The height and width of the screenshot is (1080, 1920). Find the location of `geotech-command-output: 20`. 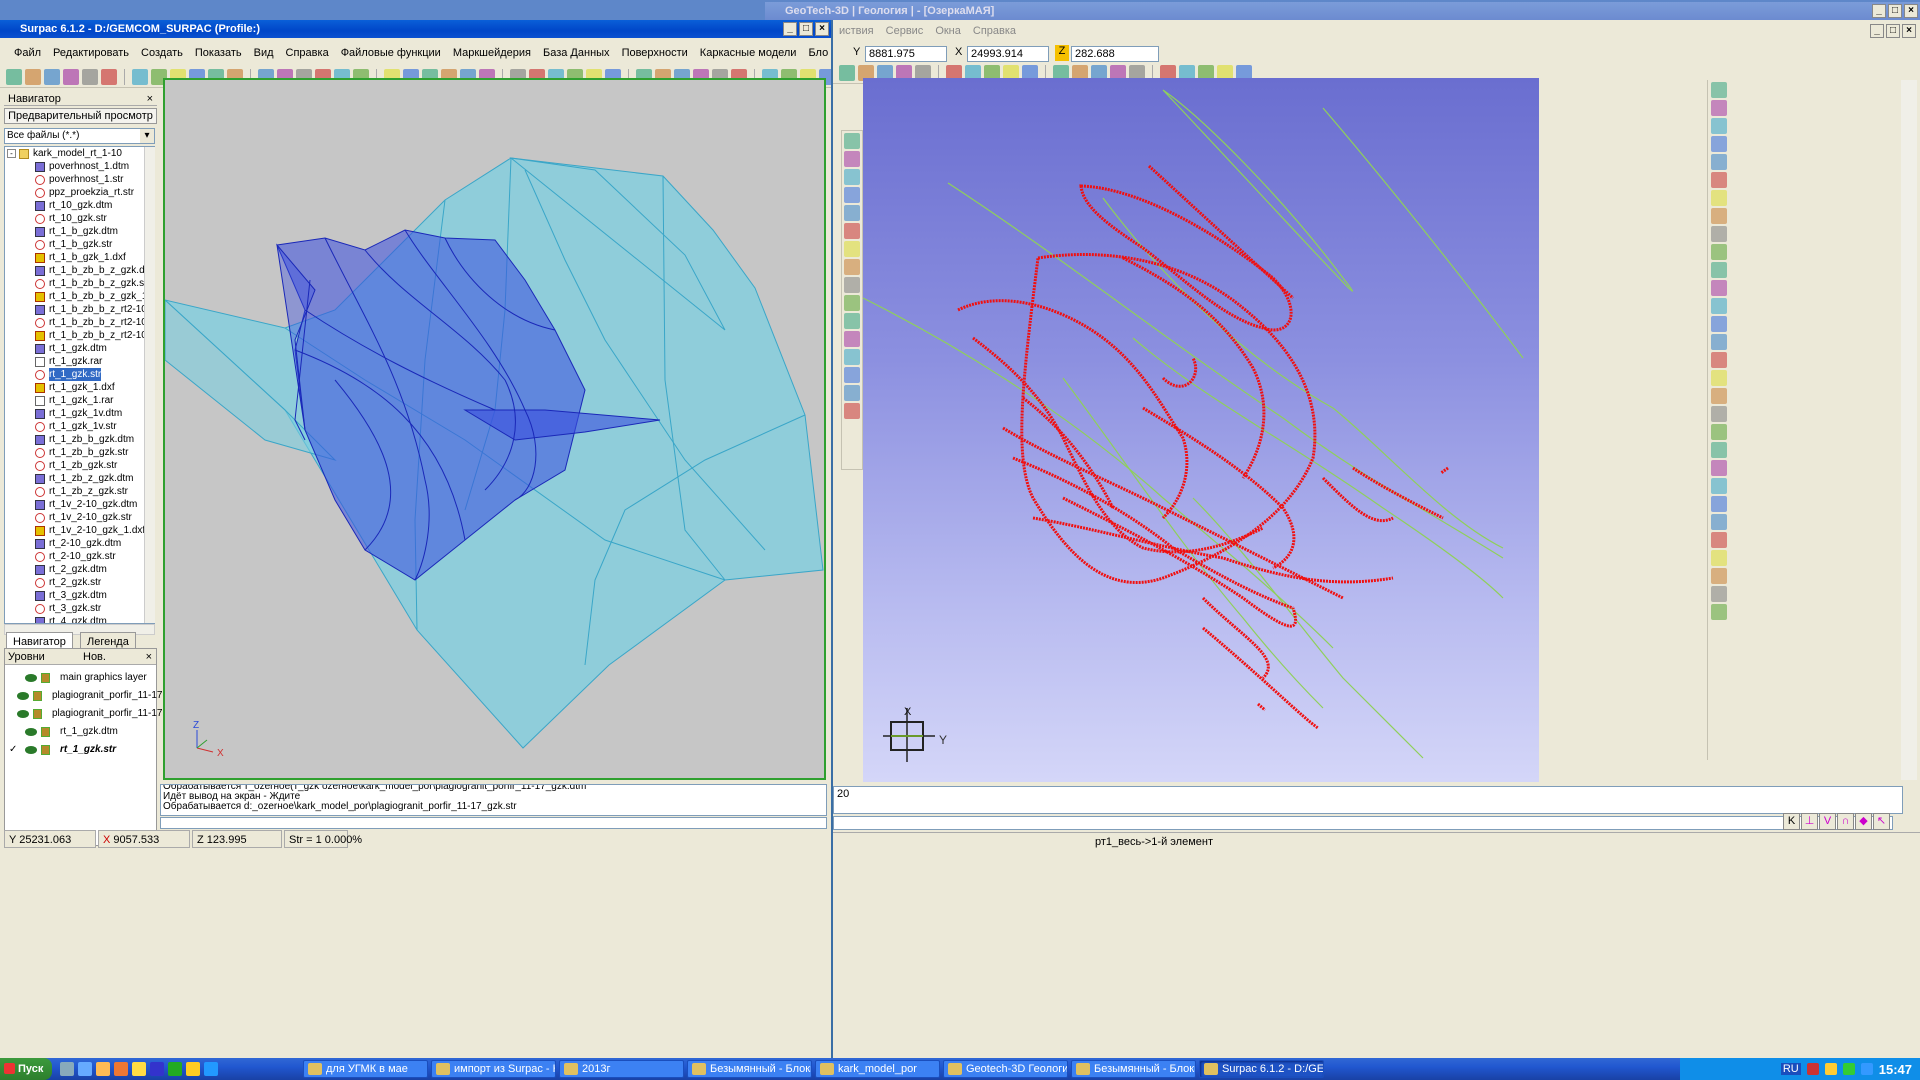

geotech-command-output: 20 is located at coordinates (1368, 800).